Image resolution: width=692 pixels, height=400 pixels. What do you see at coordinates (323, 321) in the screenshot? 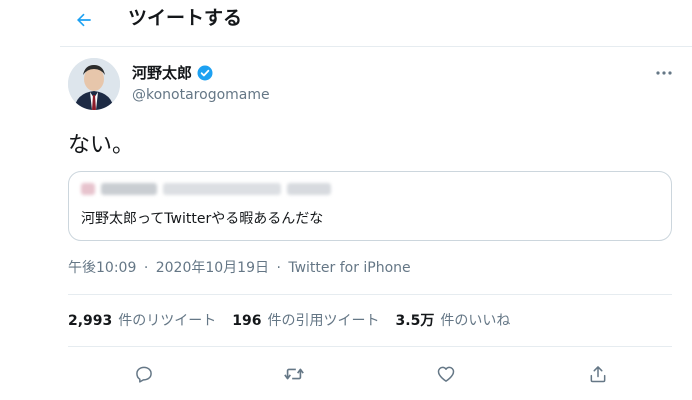
I see `quote-label: 件の引用ツイート` at bounding box center [323, 321].